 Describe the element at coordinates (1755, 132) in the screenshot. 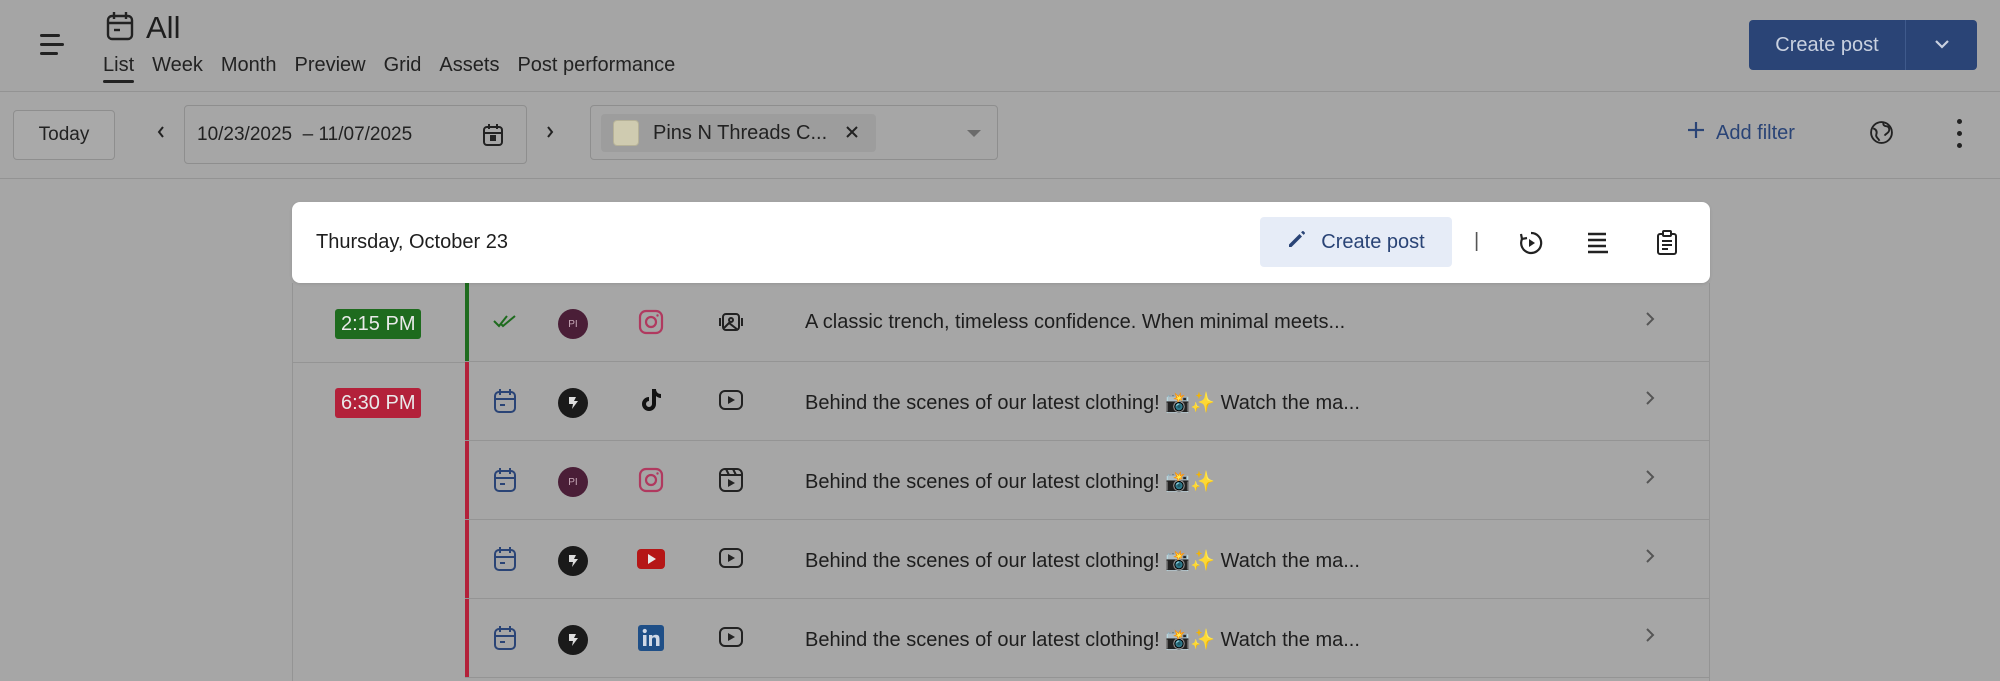

I see `add-filter-label: Add filter` at that location.